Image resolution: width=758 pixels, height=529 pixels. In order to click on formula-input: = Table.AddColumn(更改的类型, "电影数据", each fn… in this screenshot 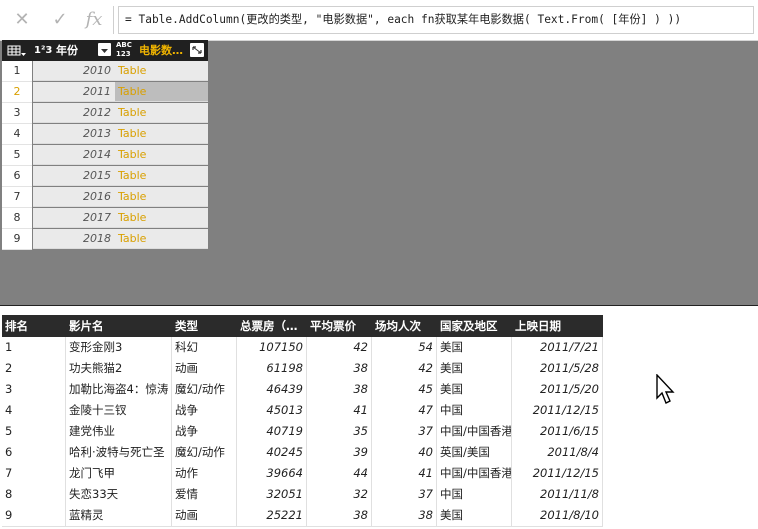, I will do `click(436, 20)`.